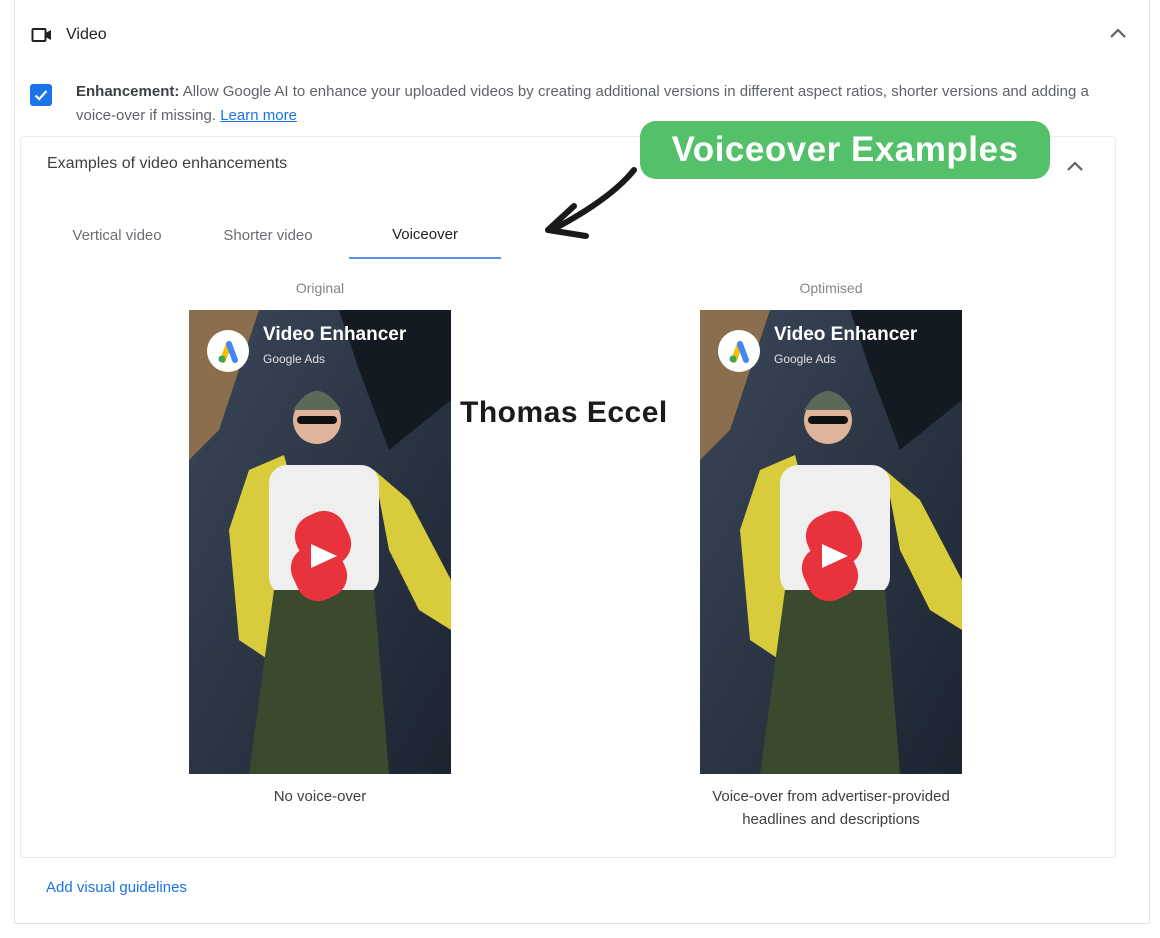  I want to click on voiceover-callout: Voiceover Examples, so click(845, 150).